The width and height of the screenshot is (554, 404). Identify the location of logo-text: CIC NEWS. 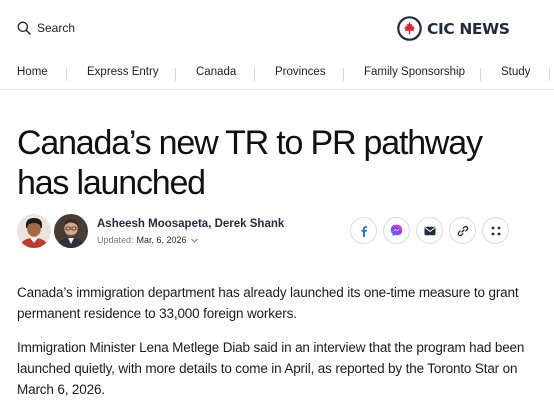
(468, 28).